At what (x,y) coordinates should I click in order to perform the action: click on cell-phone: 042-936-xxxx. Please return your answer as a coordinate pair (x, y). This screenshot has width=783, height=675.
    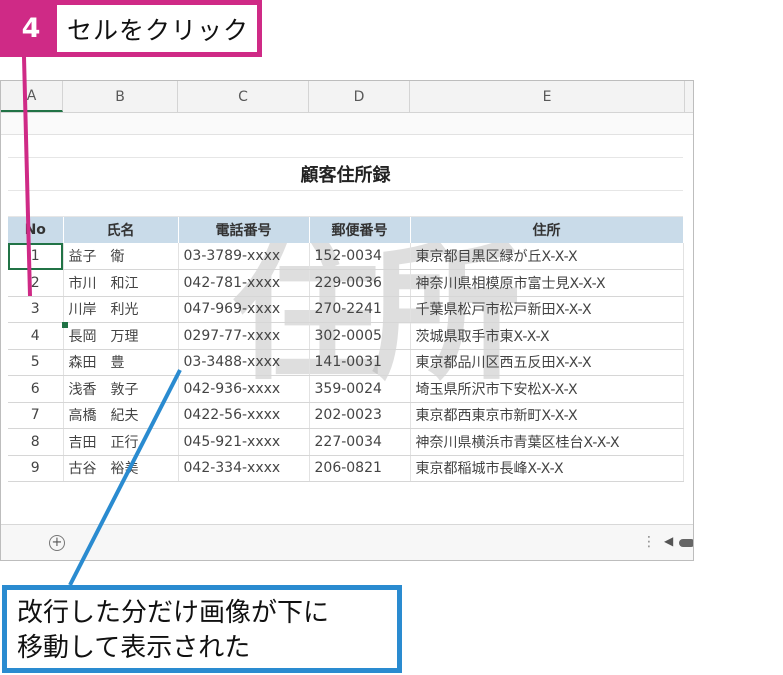
    Looking at the image, I should click on (244, 389).